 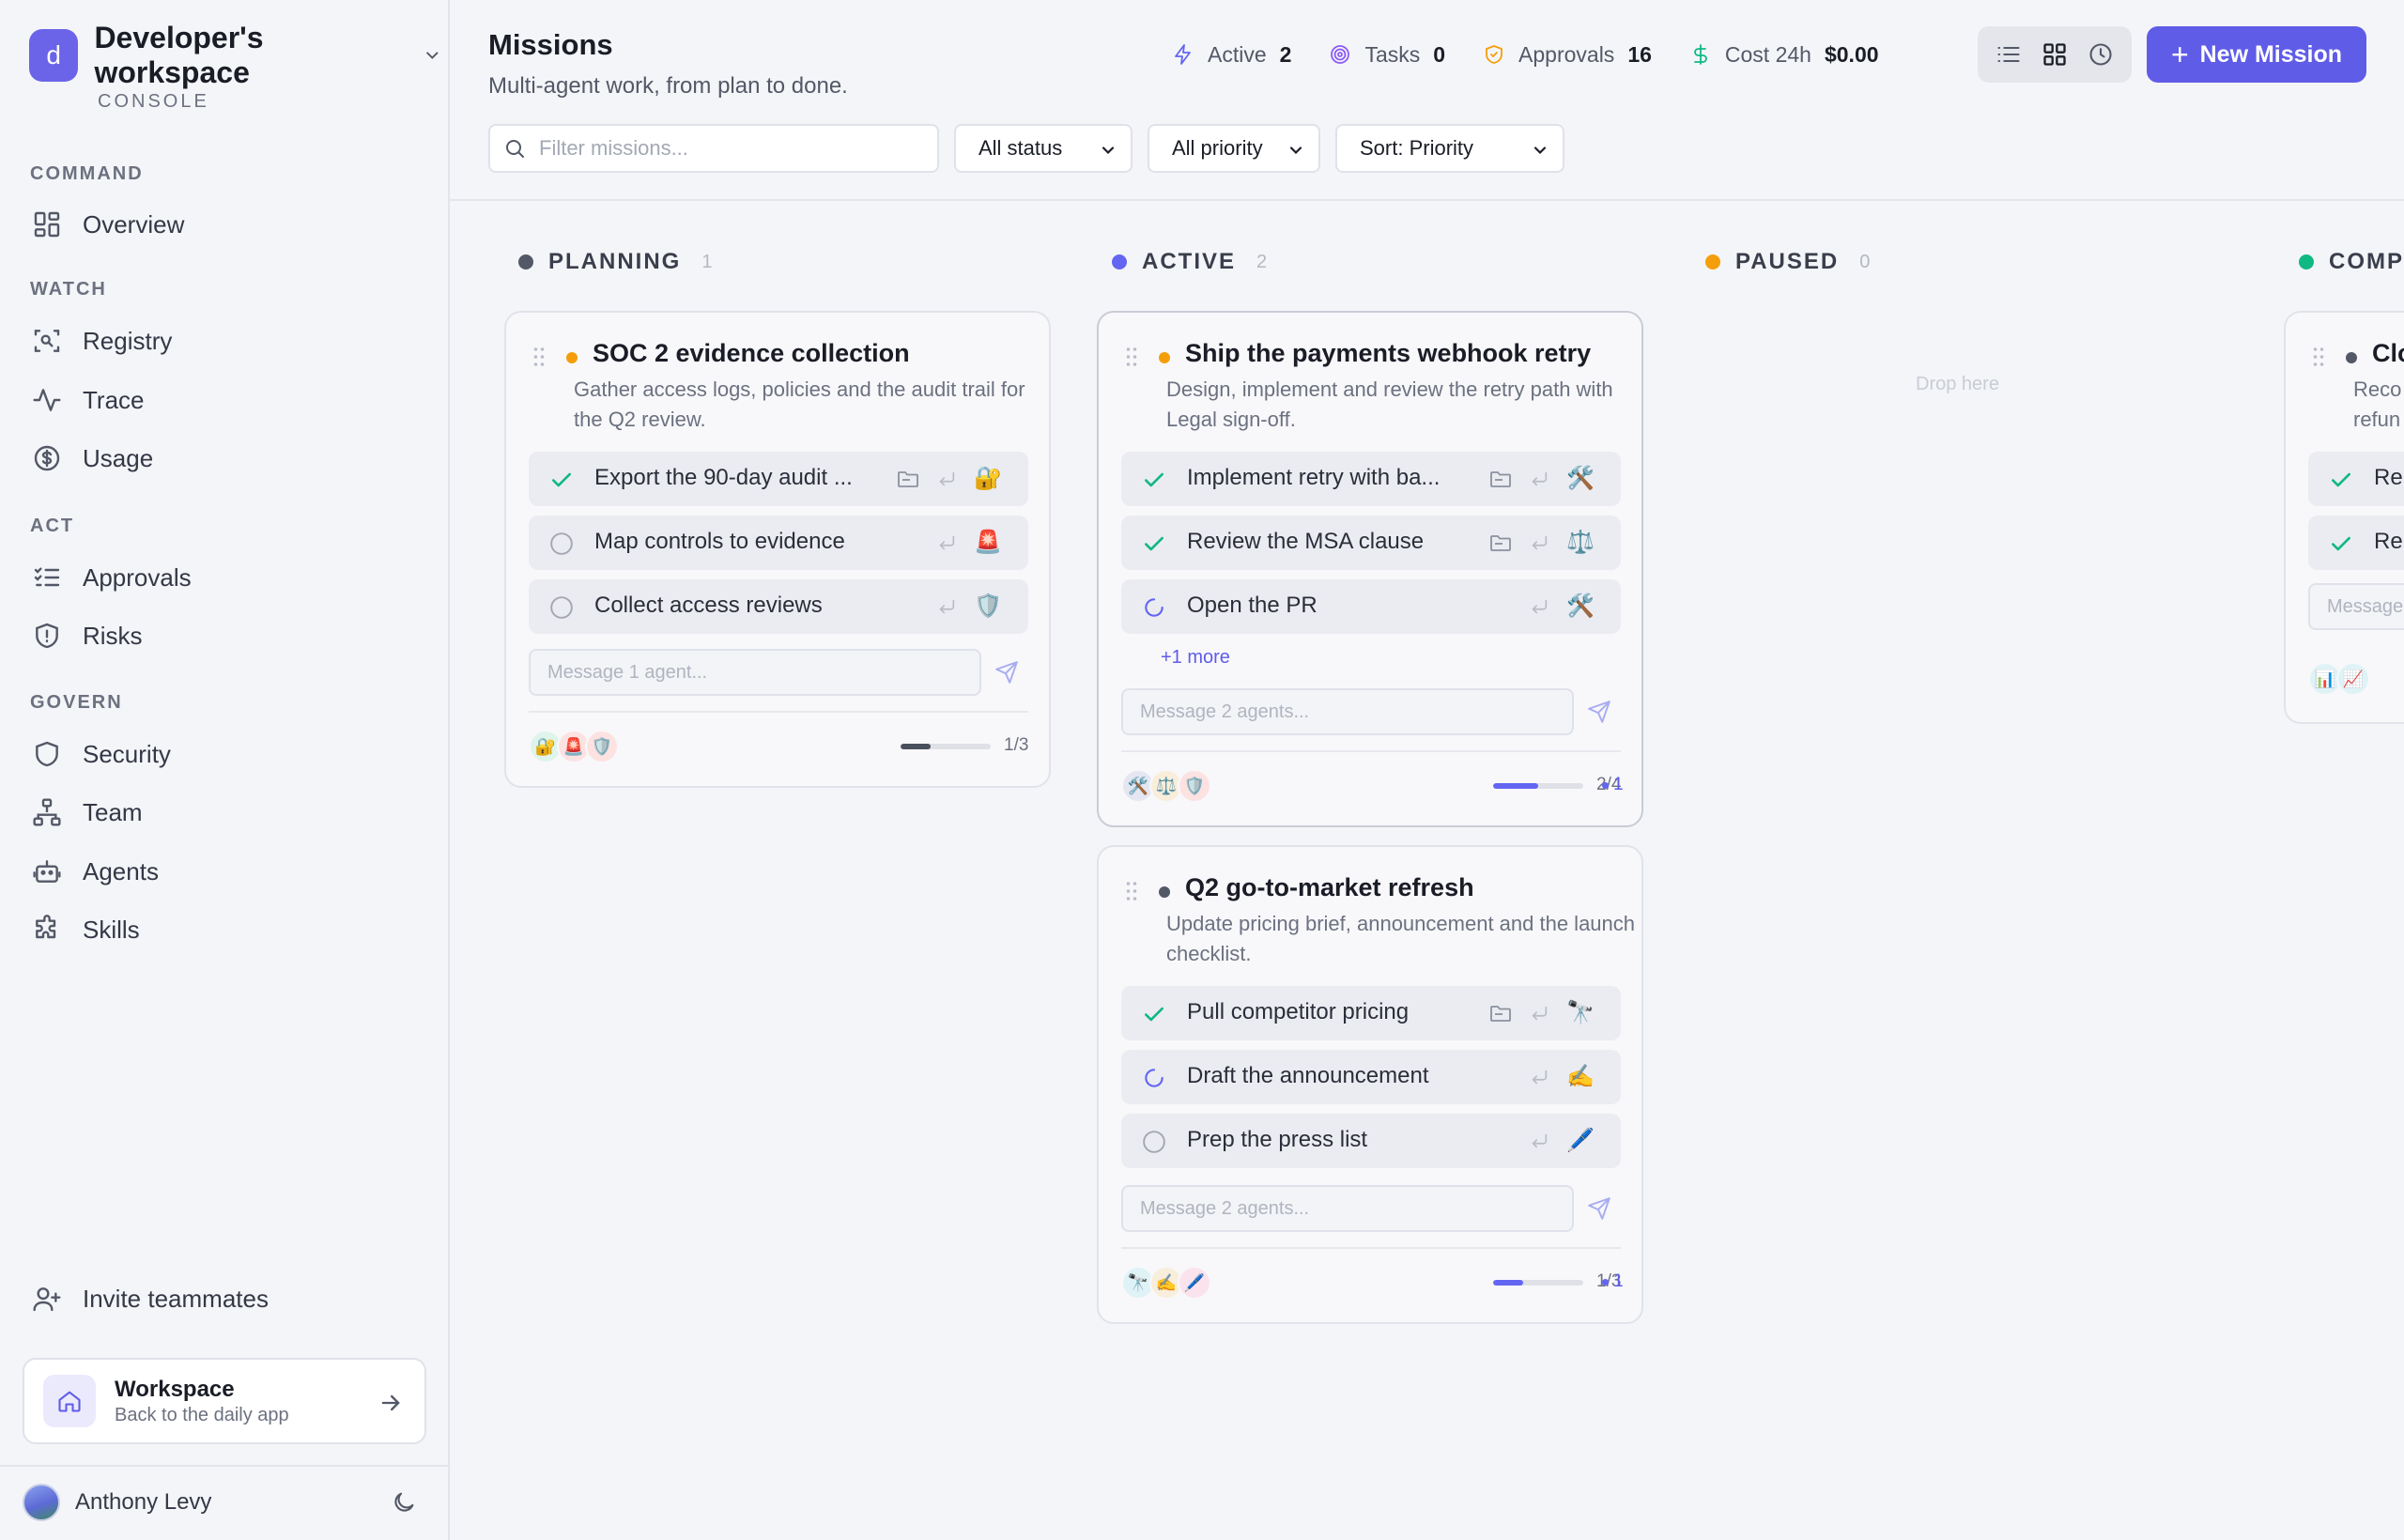 What do you see at coordinates (1371, 543) in the screenshot?
I see `task-row: Review the MSA clause ⚖️` at bounding box center [1371, 543].